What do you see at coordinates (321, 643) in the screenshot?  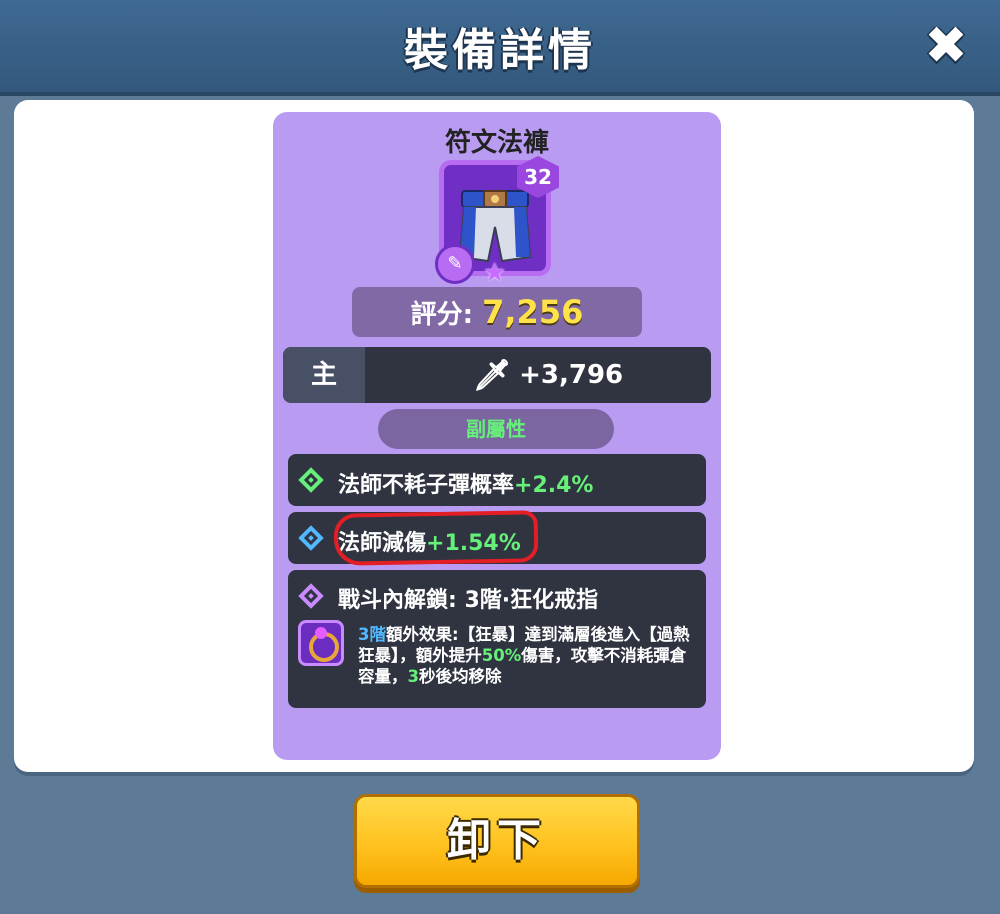 I see `ring-icon` at bounding box center [321, 643].